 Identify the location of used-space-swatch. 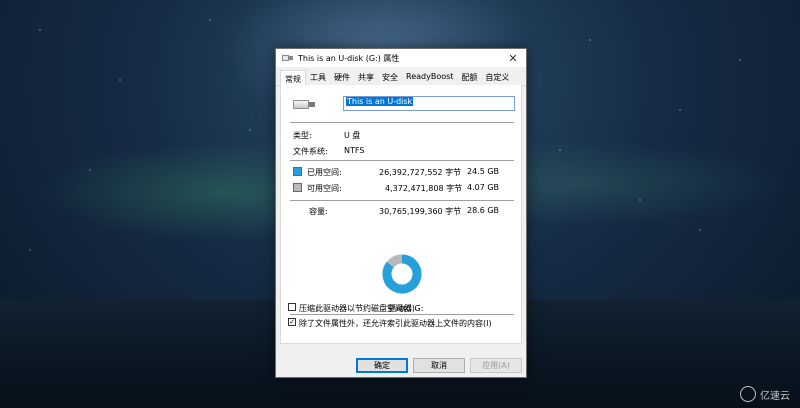
(297, 171).